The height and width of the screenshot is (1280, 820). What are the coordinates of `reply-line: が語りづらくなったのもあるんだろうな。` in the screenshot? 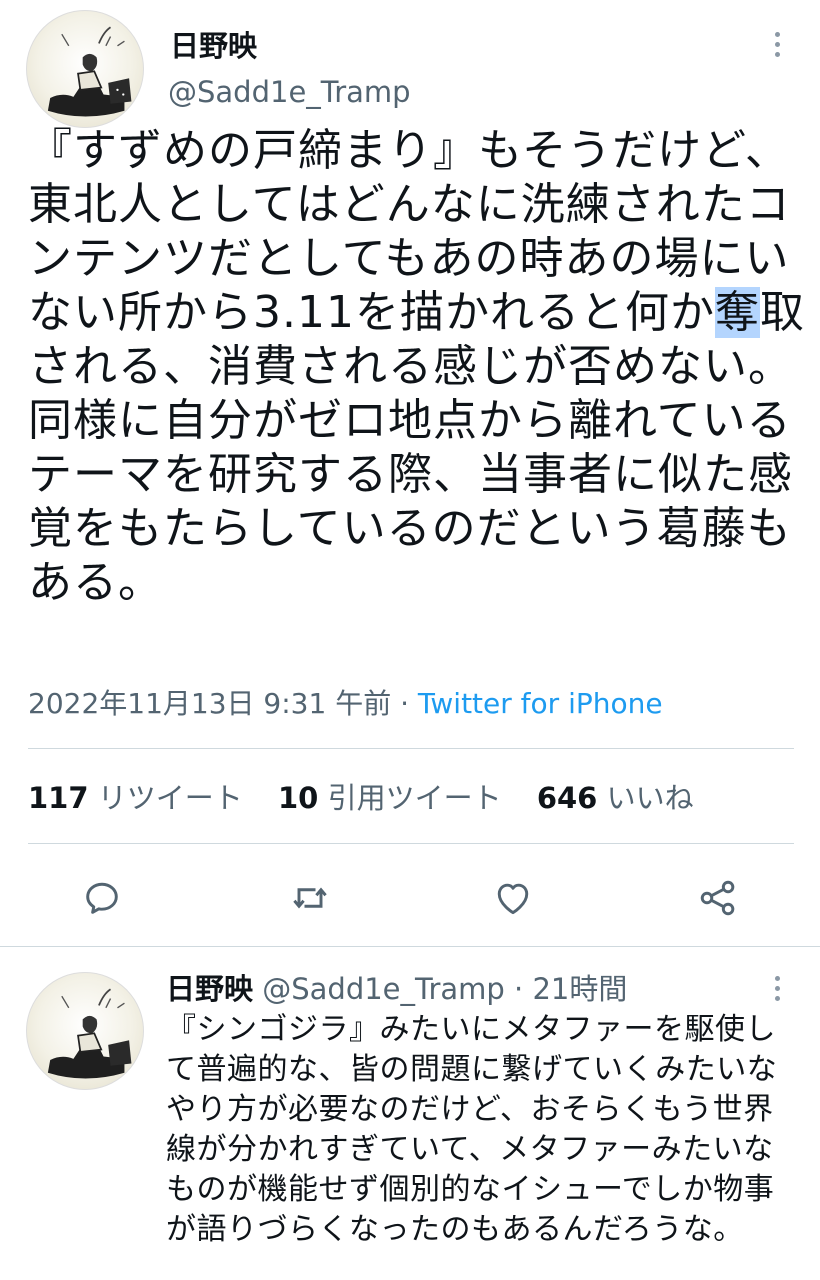 It's located at (455, 1229).